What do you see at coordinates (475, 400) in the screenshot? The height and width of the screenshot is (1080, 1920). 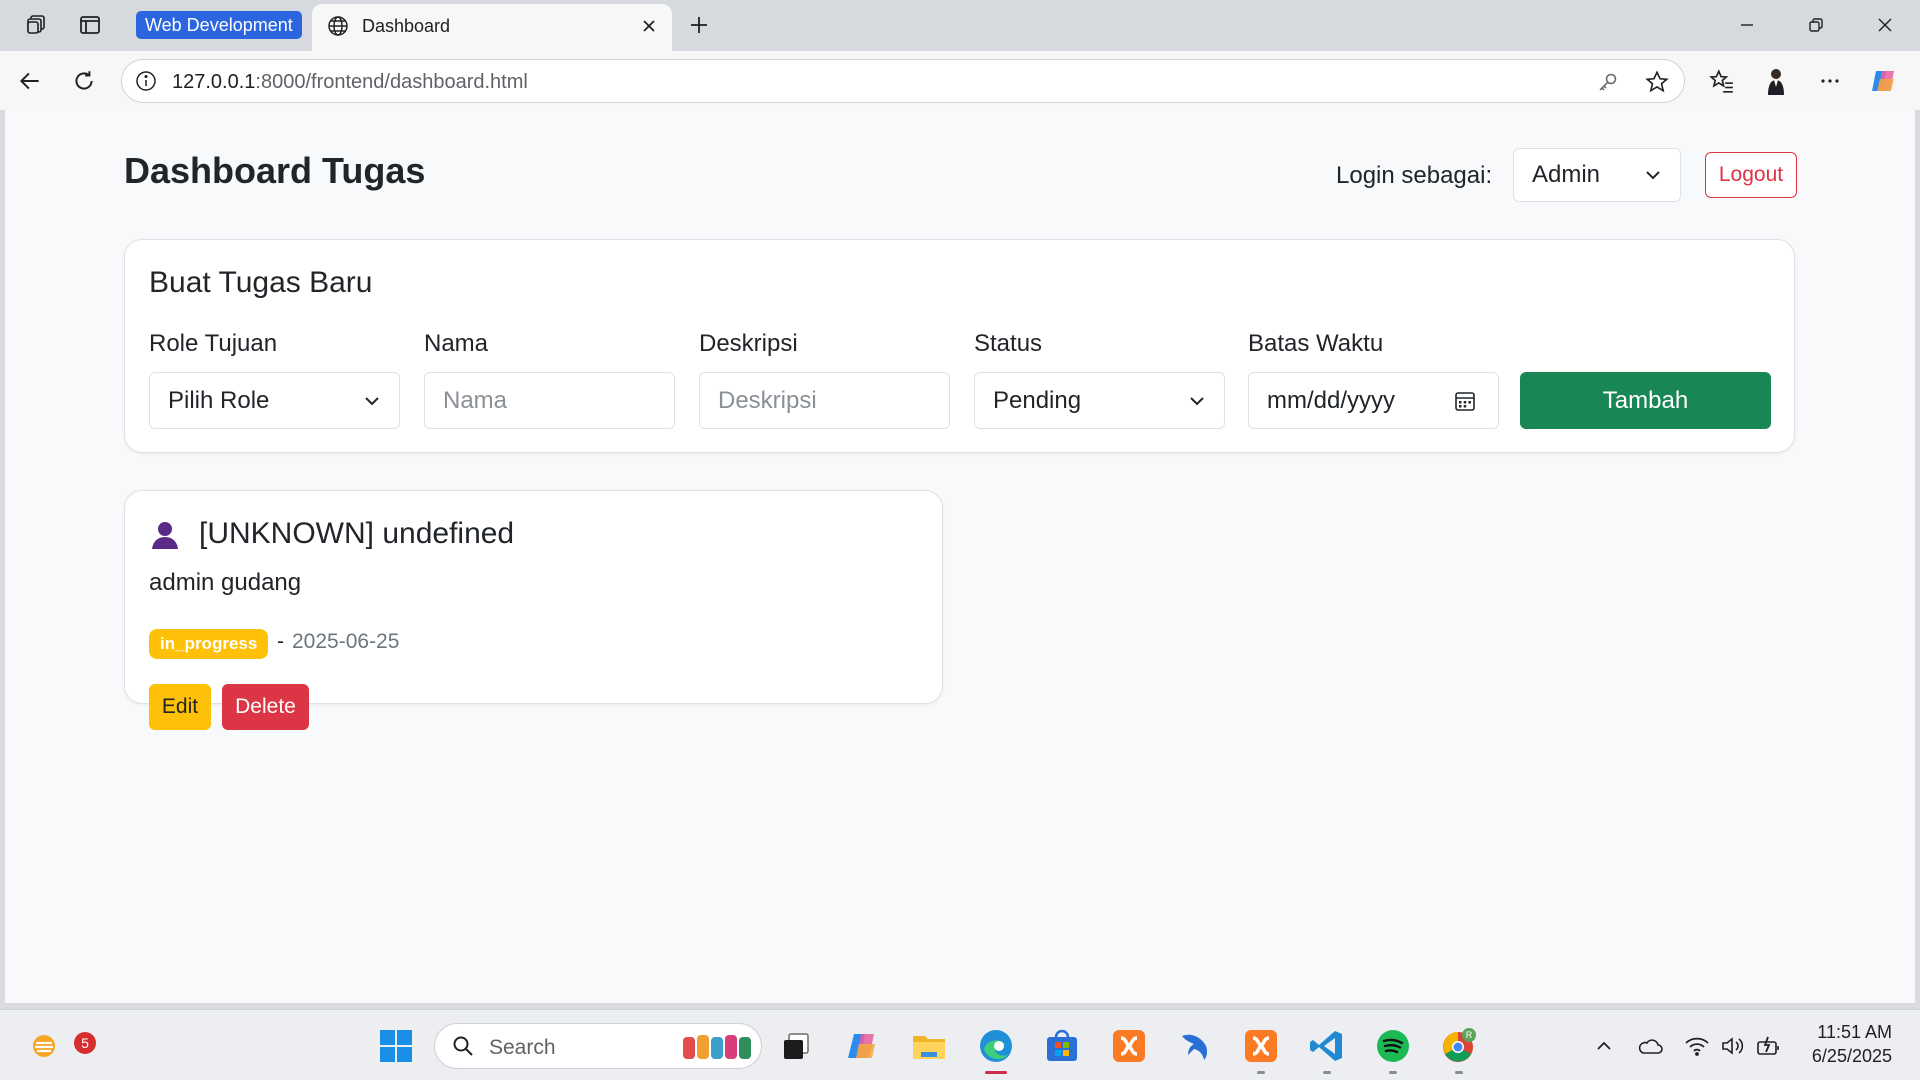 I see `name-placeholder: Nama` at bounding box center [475, 400].